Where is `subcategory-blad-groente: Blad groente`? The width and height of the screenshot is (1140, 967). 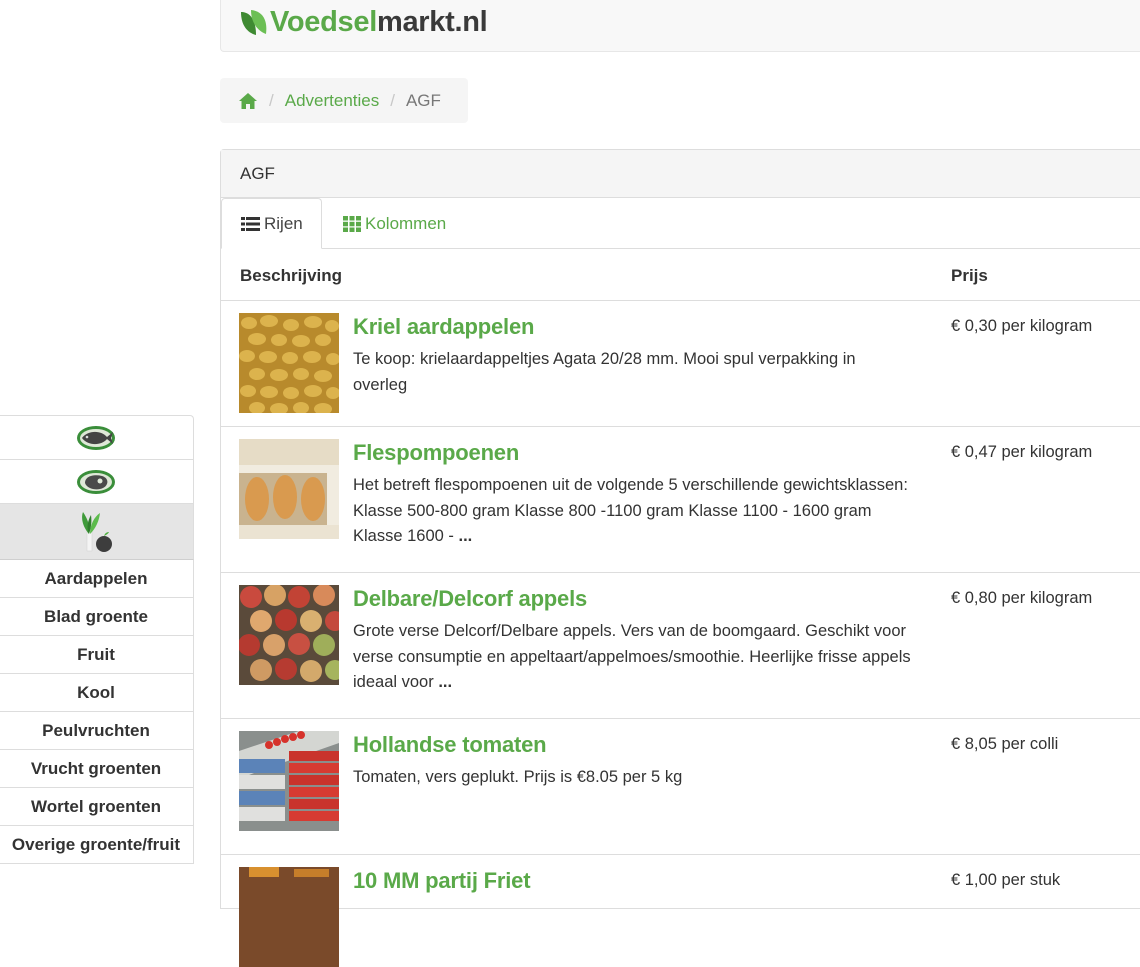
subcategory-blad-groente: Blad groente is located at coordinates (97, 617).